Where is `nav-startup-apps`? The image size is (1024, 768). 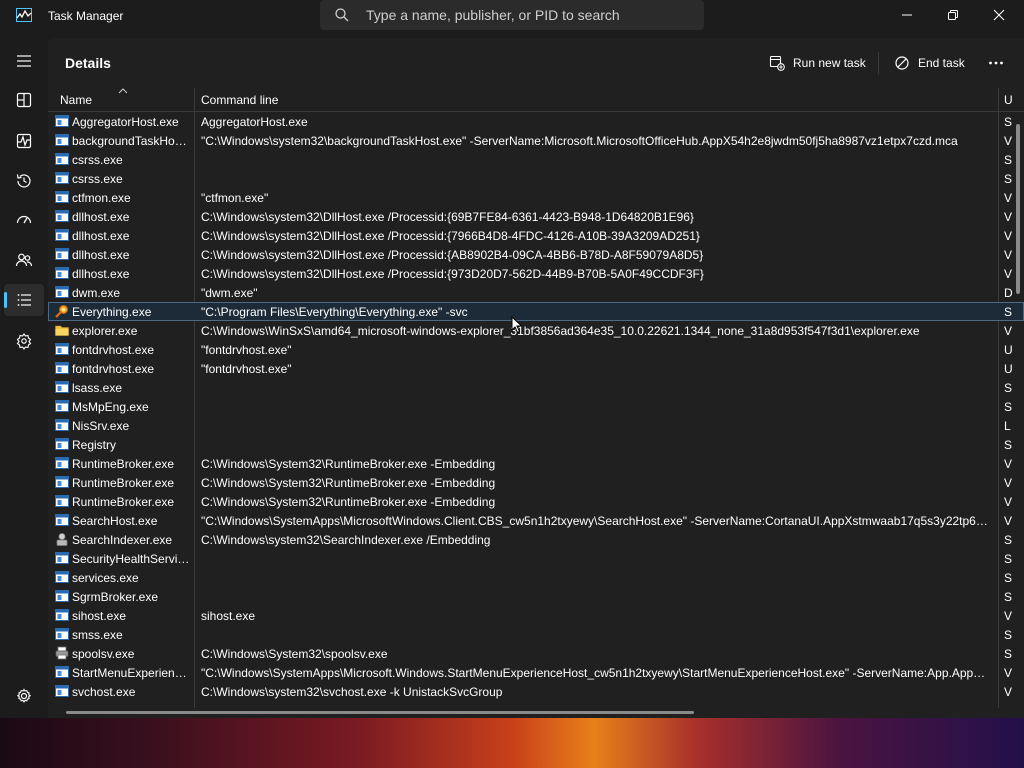
nav-startup-apps is located at coordinates (24, 220).